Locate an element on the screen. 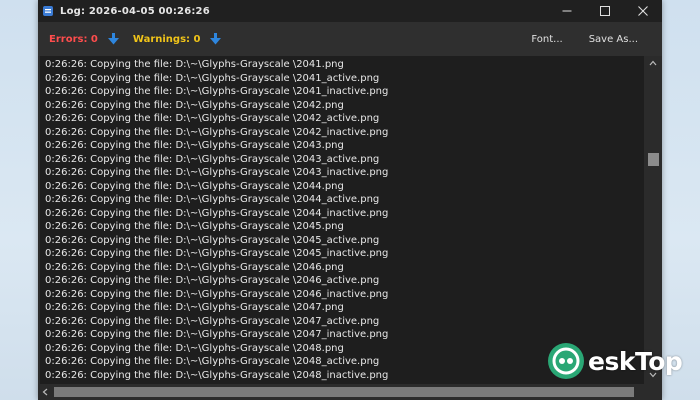  vertical-scrollbar is located at coordinates (653, 220).